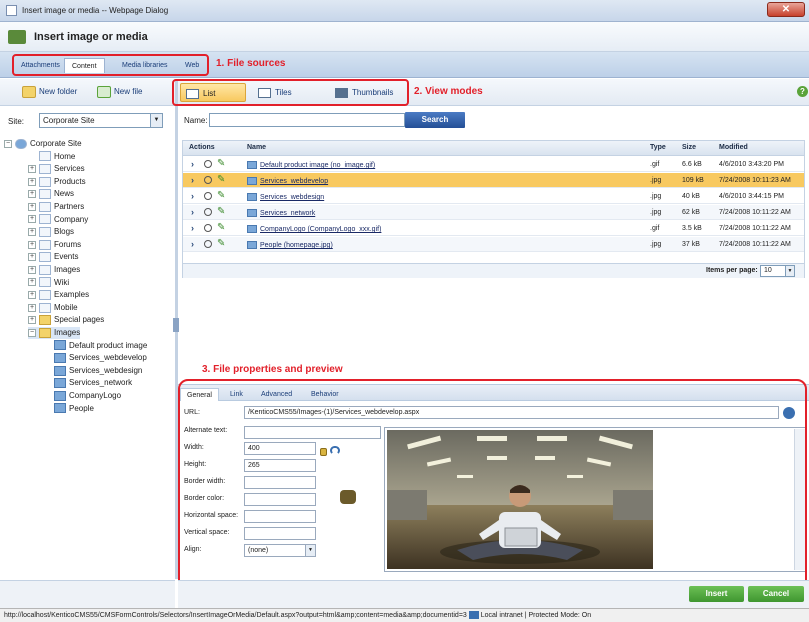 The height and width of the screenshot is (622, 809). Describe the element at coordinates (251, 63) in the screenshot. I see `callout-file-sources: 1. File sources` at that location.